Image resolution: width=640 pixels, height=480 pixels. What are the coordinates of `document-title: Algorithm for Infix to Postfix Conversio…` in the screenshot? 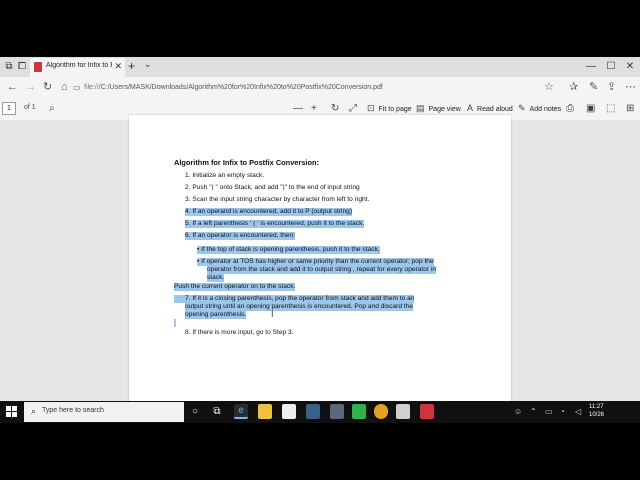 It's located at (246, 162).